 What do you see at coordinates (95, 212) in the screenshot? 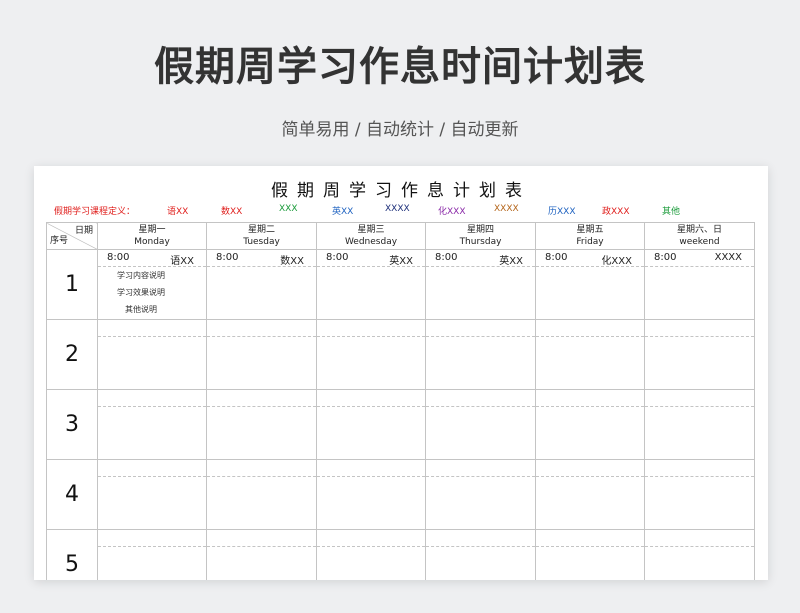
I see `legend-label: 假期学习课程定义：` at bounding box center [95, 212].